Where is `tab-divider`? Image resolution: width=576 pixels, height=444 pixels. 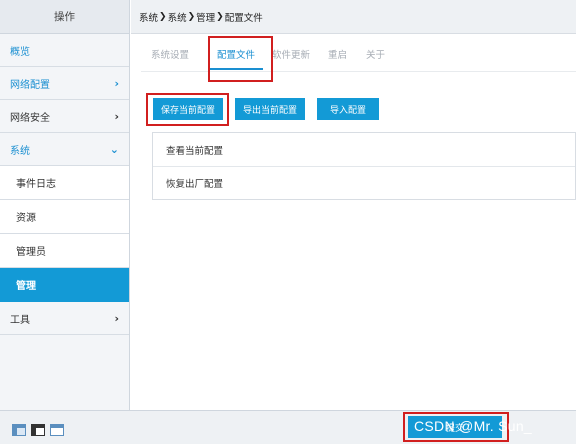 tab-divider is located at coordinates (358, 71).